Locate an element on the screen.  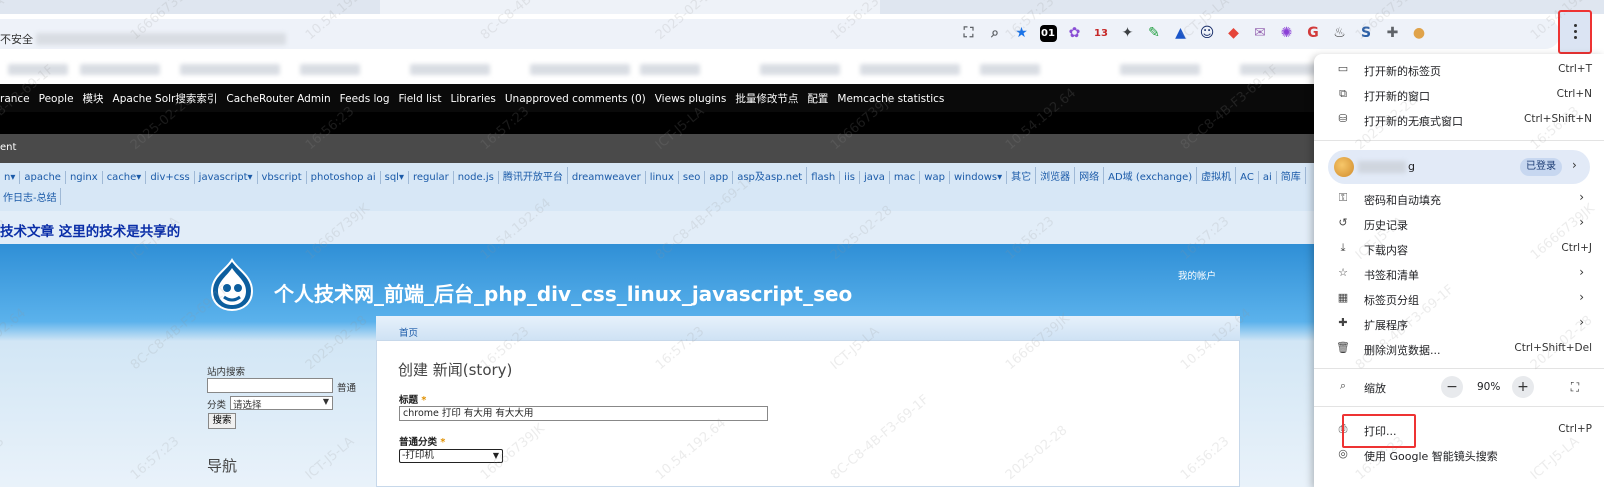
breadcrumb-home-link: 首页 is located at coordinates (408, 332).